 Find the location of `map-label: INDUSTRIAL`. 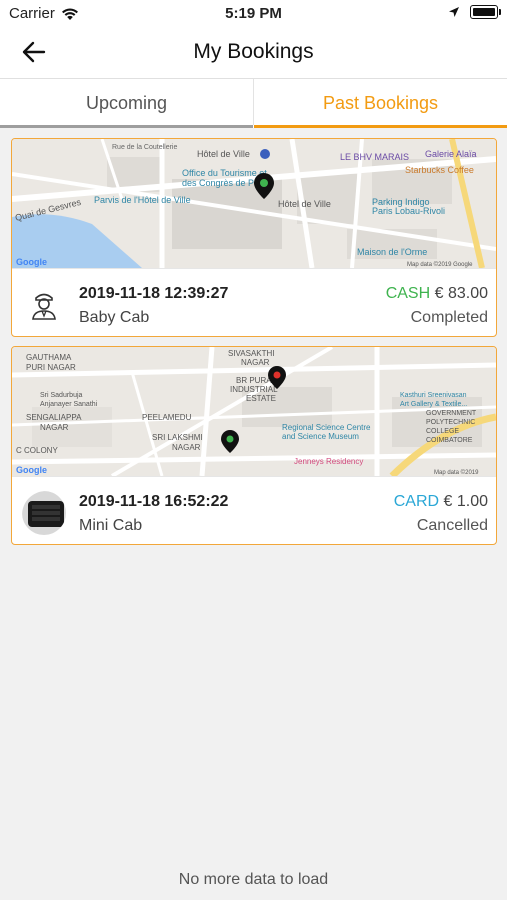

map-label: INDUSTRIAL is located at coordinates (254, 389).